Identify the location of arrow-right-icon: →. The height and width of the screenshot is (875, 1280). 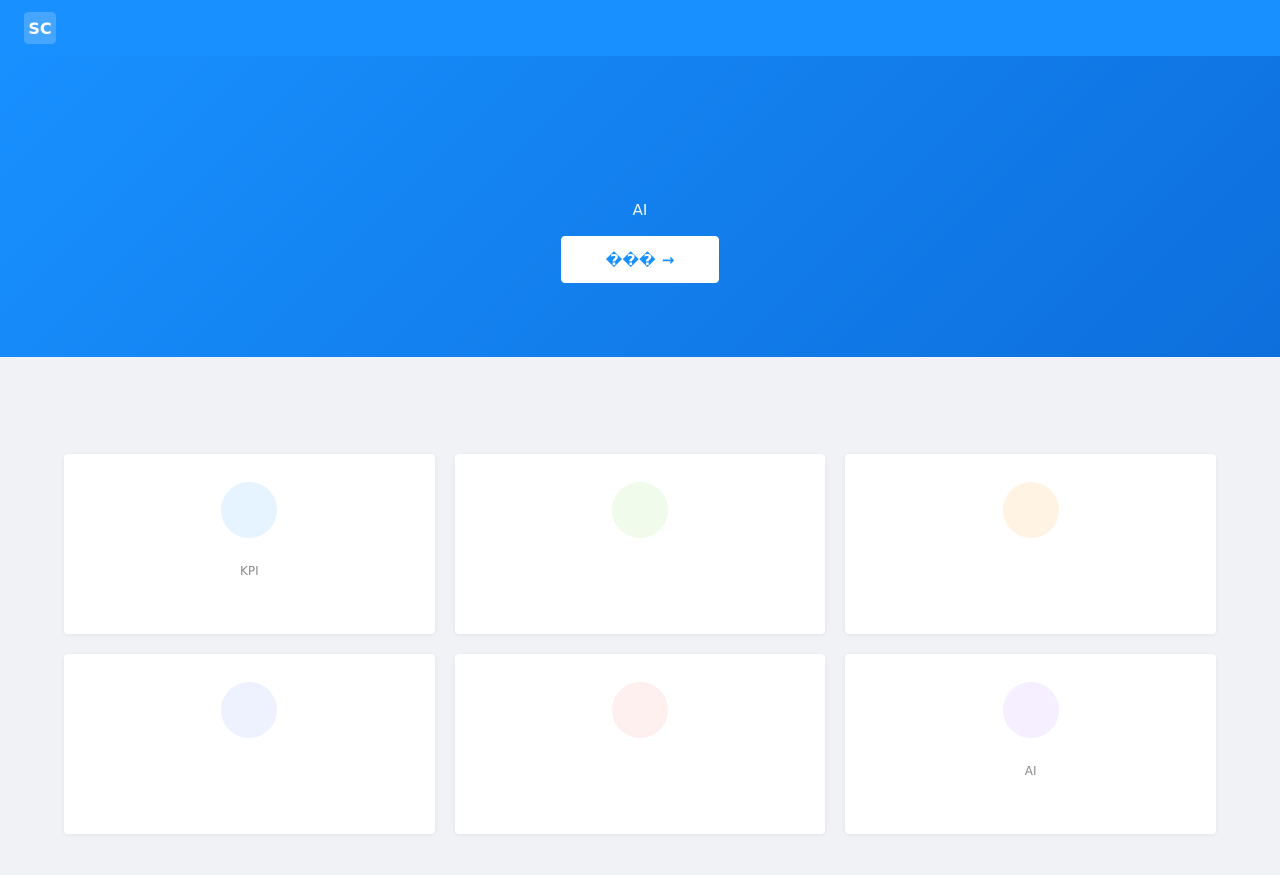
(668, 259).